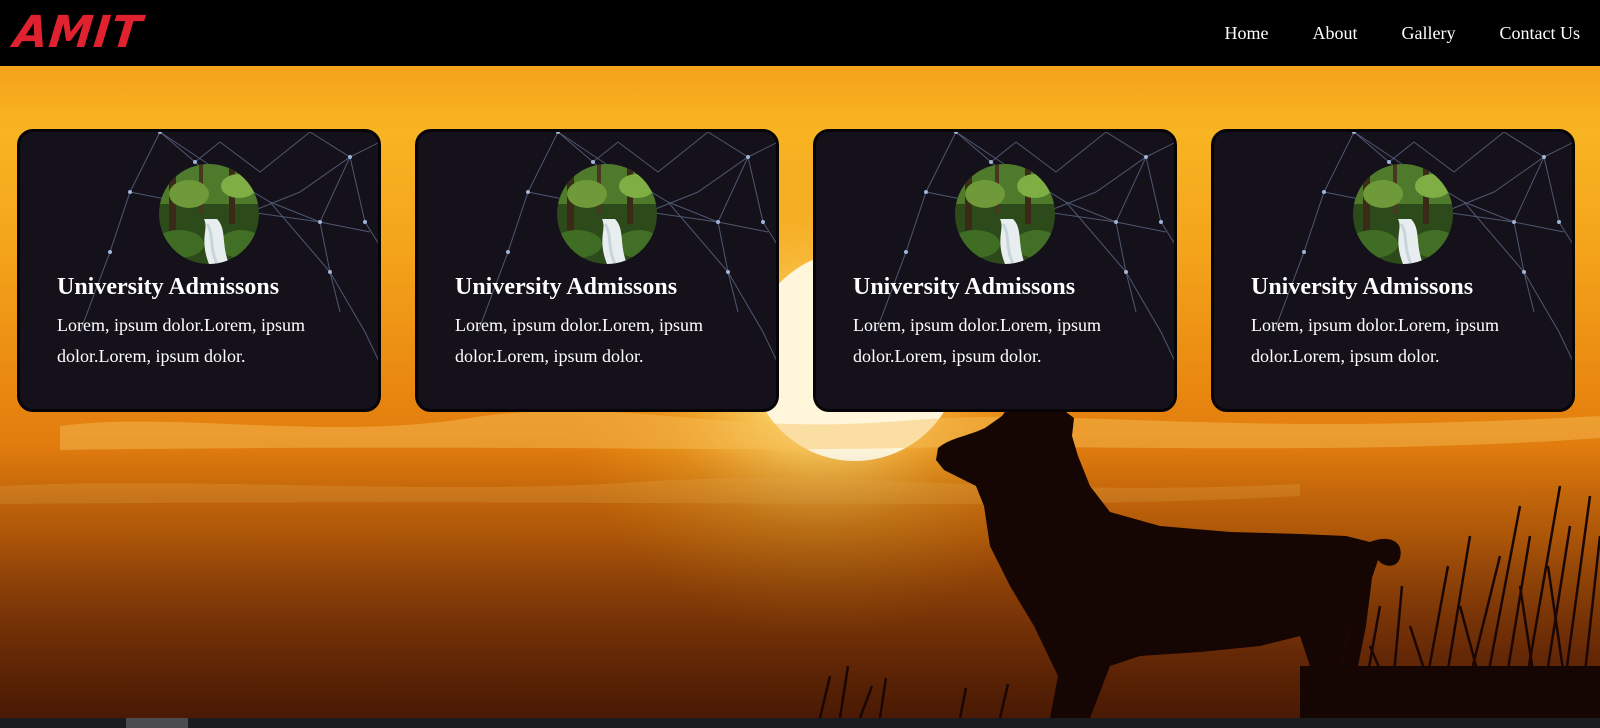 The height and width of the screenshot is (728, 1600). I want to click on nav-link-contact-us: Contact Us, so click(1540, 33).